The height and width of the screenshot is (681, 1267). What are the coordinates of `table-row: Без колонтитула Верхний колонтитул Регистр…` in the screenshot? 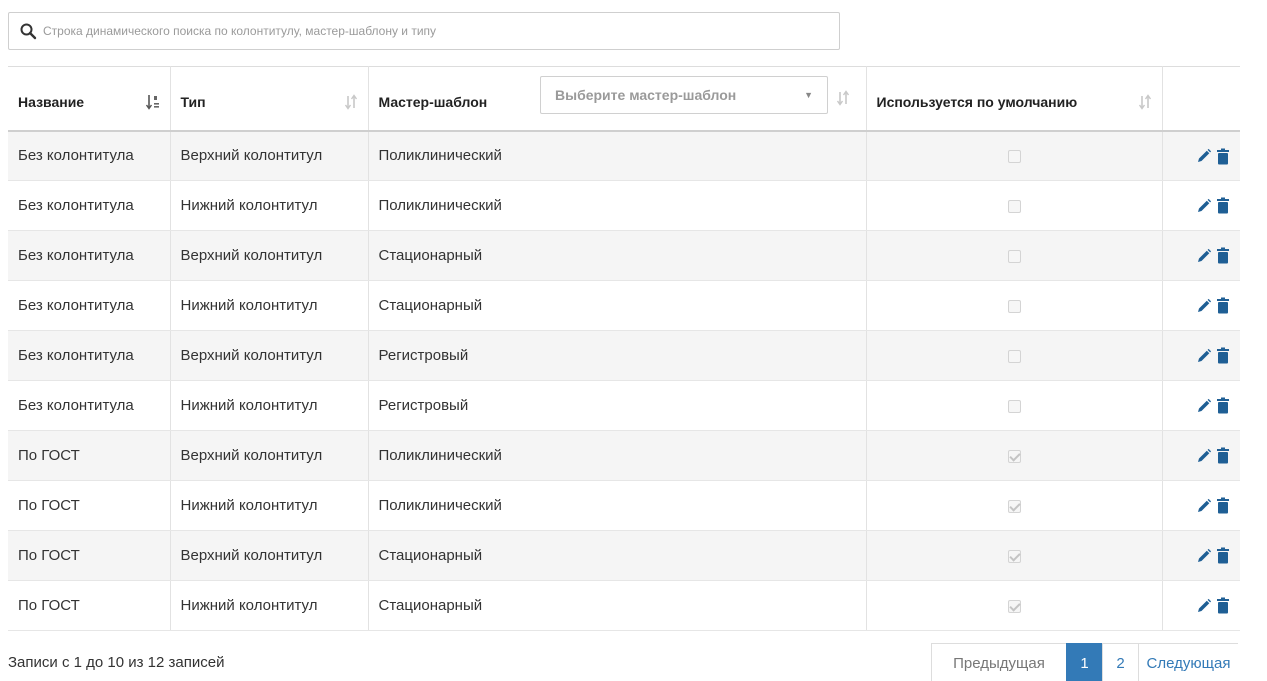 It's located at (624, 355).